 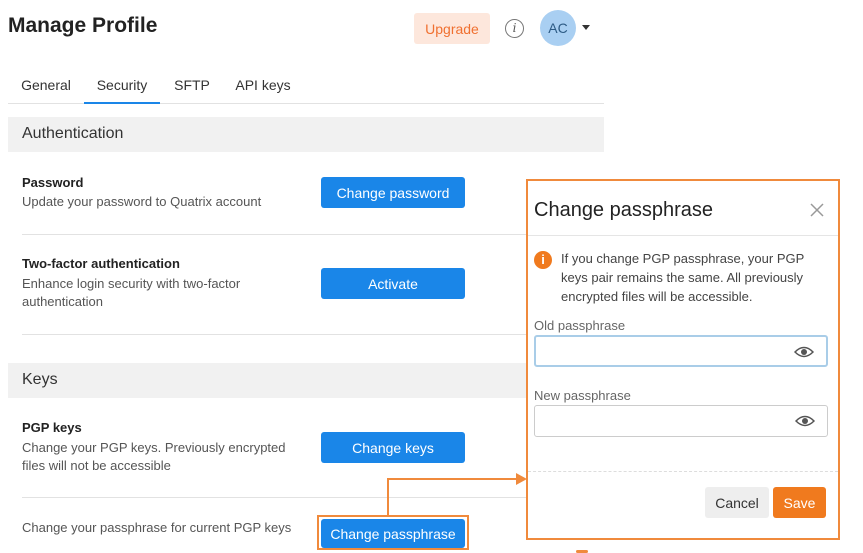 What do you see at coordinates (52, 427) in the screenshot?
I see `pgp-keys-title: PGP keys` at bounding box center [52, 427].